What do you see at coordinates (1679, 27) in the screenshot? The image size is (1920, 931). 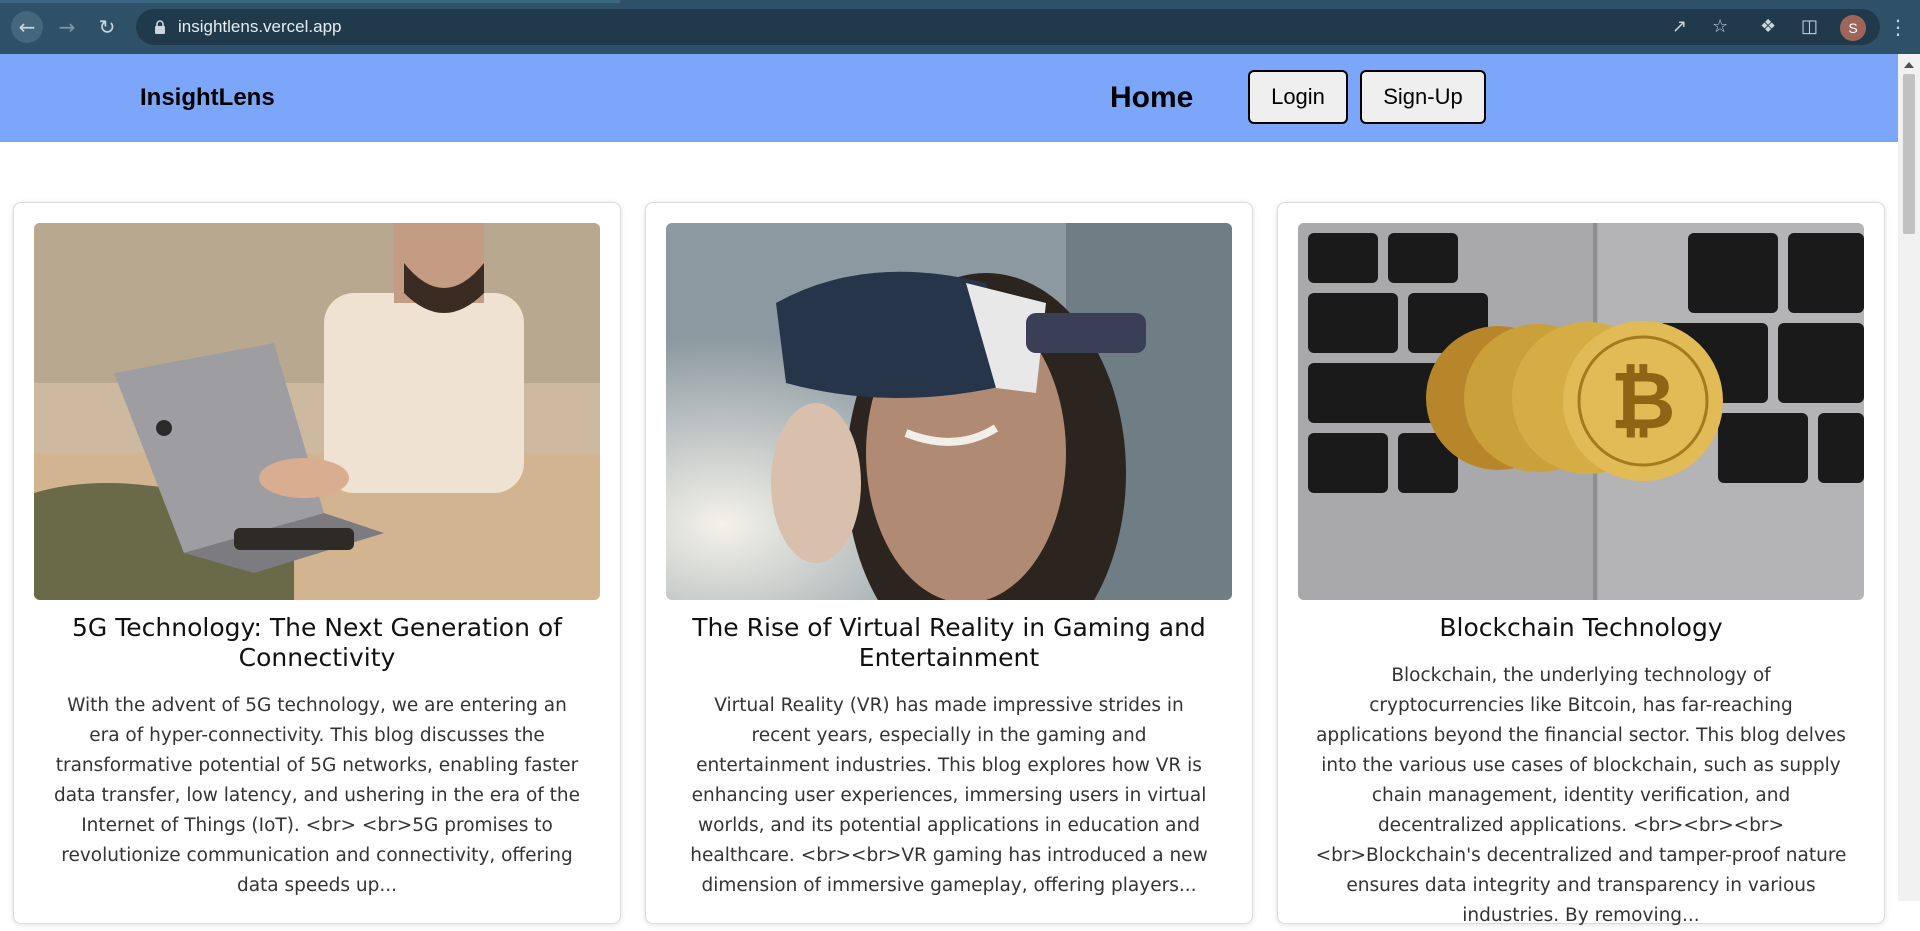 I see `share-icon: ↗` at bounding box center [1679, 27].